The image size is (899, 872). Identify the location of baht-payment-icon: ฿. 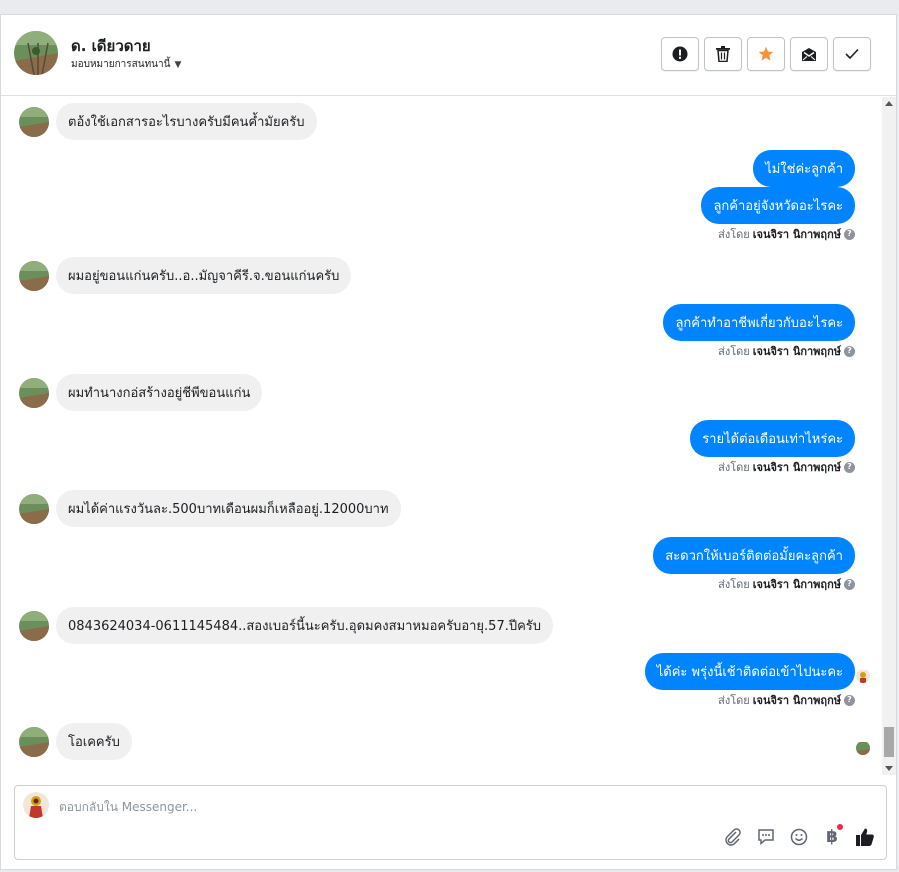
(832, 836).